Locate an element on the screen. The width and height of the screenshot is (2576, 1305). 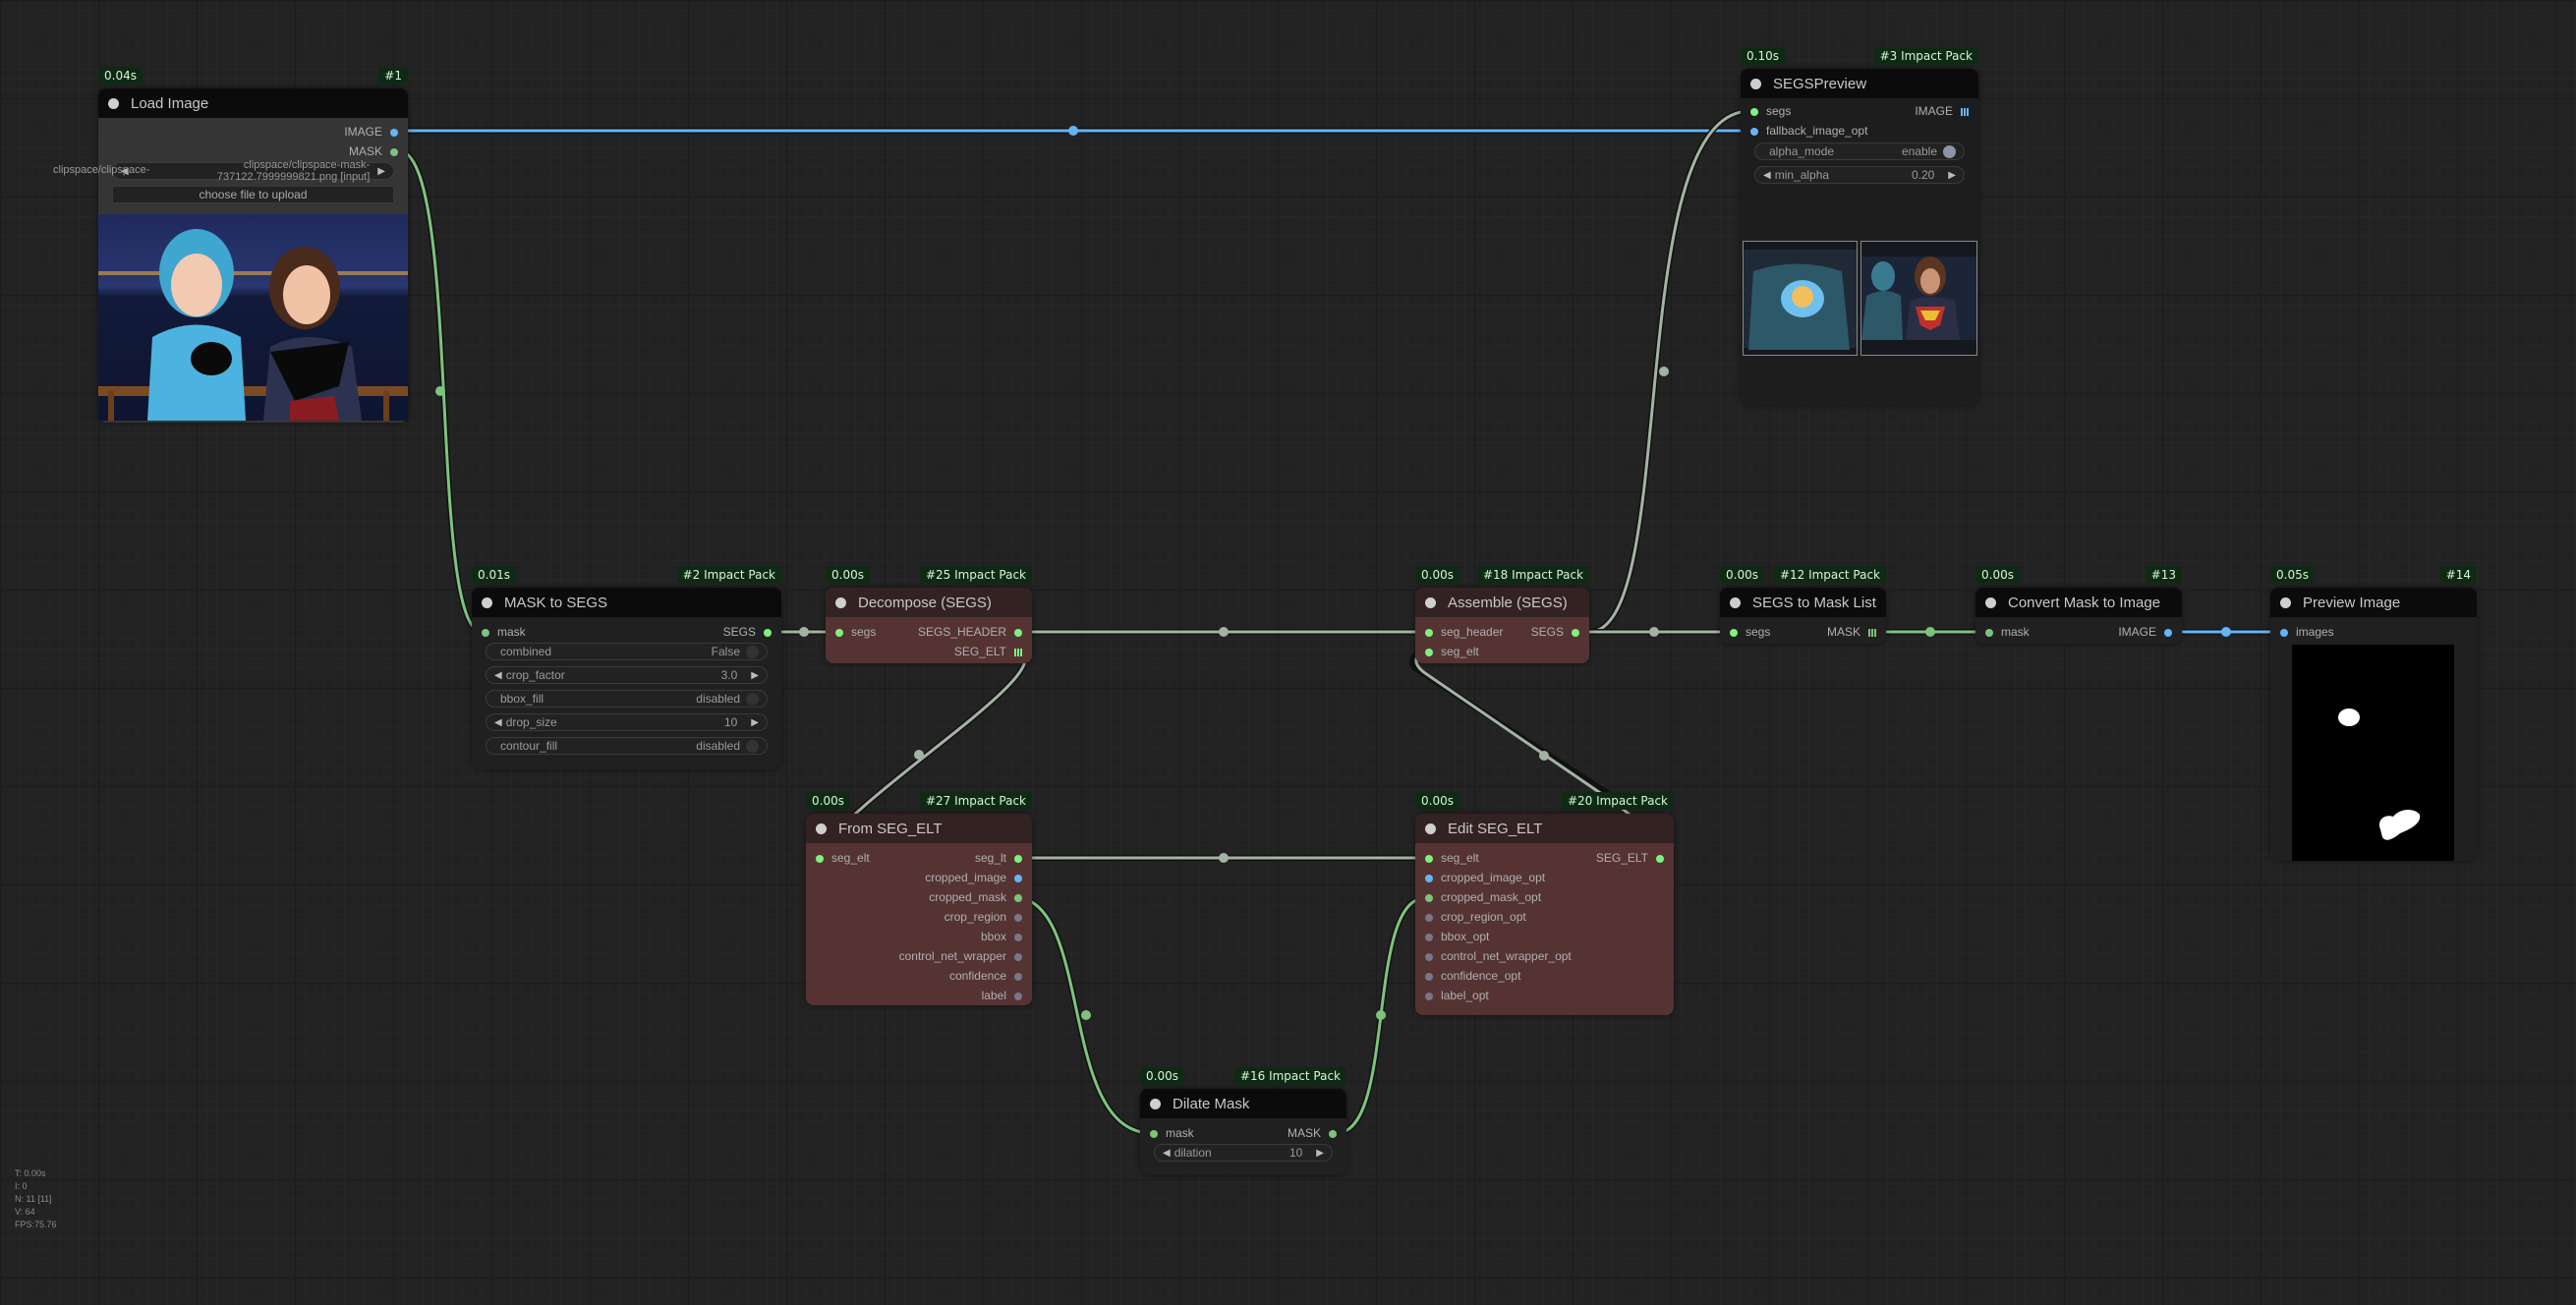
node-title-bar: From SEG_ELT is located at coordinates (919, 828).